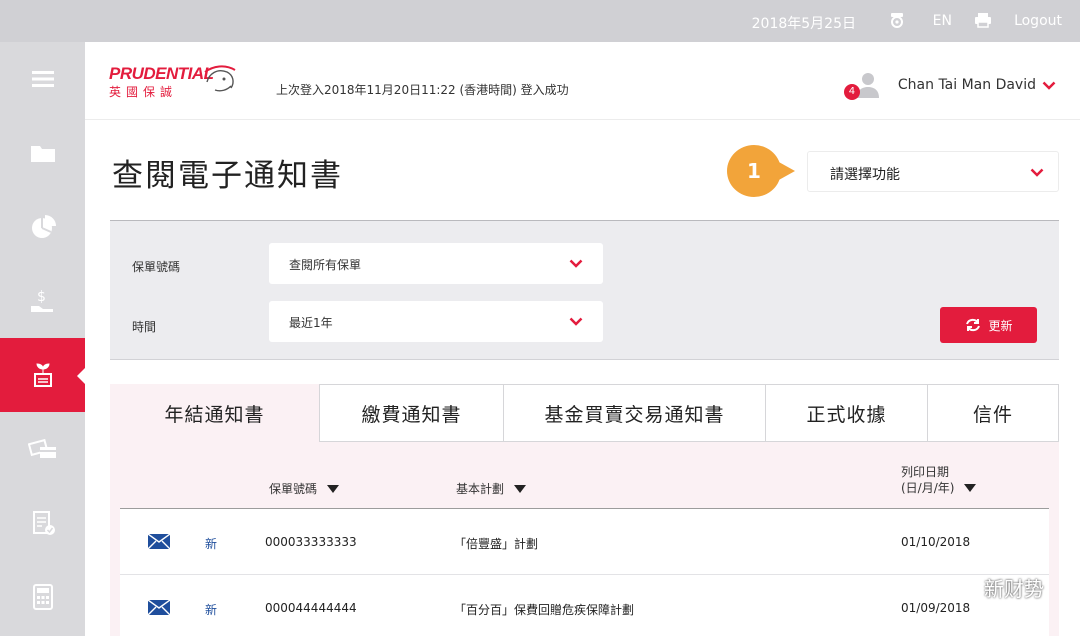 The image size is (1080, 636). What do you see at coordinates (973, 325) in the screenshot?
I see `refresh-icon` at bounding box center [973, 325].